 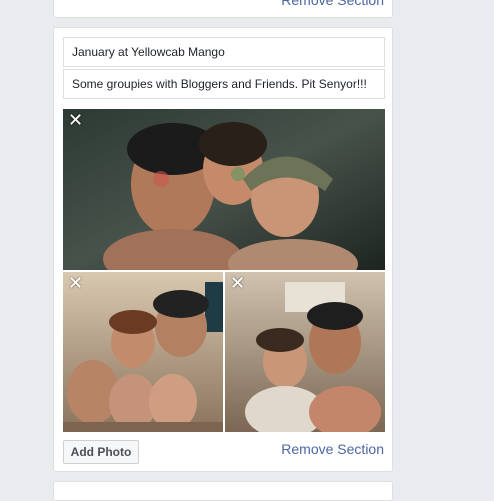 I want to click on remove-photo-2-icon: ✕, so click(x=75, y=284).